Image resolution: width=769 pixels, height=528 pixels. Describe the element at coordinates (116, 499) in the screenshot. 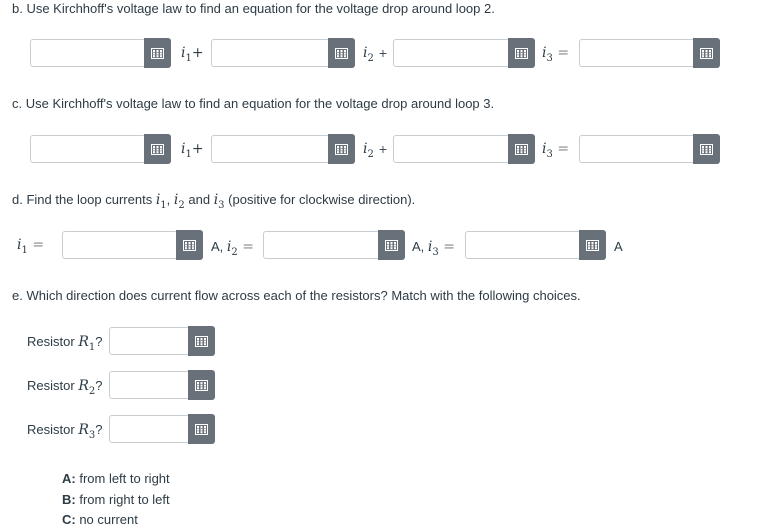

I see `choice-b: B: from right to left` at that location.